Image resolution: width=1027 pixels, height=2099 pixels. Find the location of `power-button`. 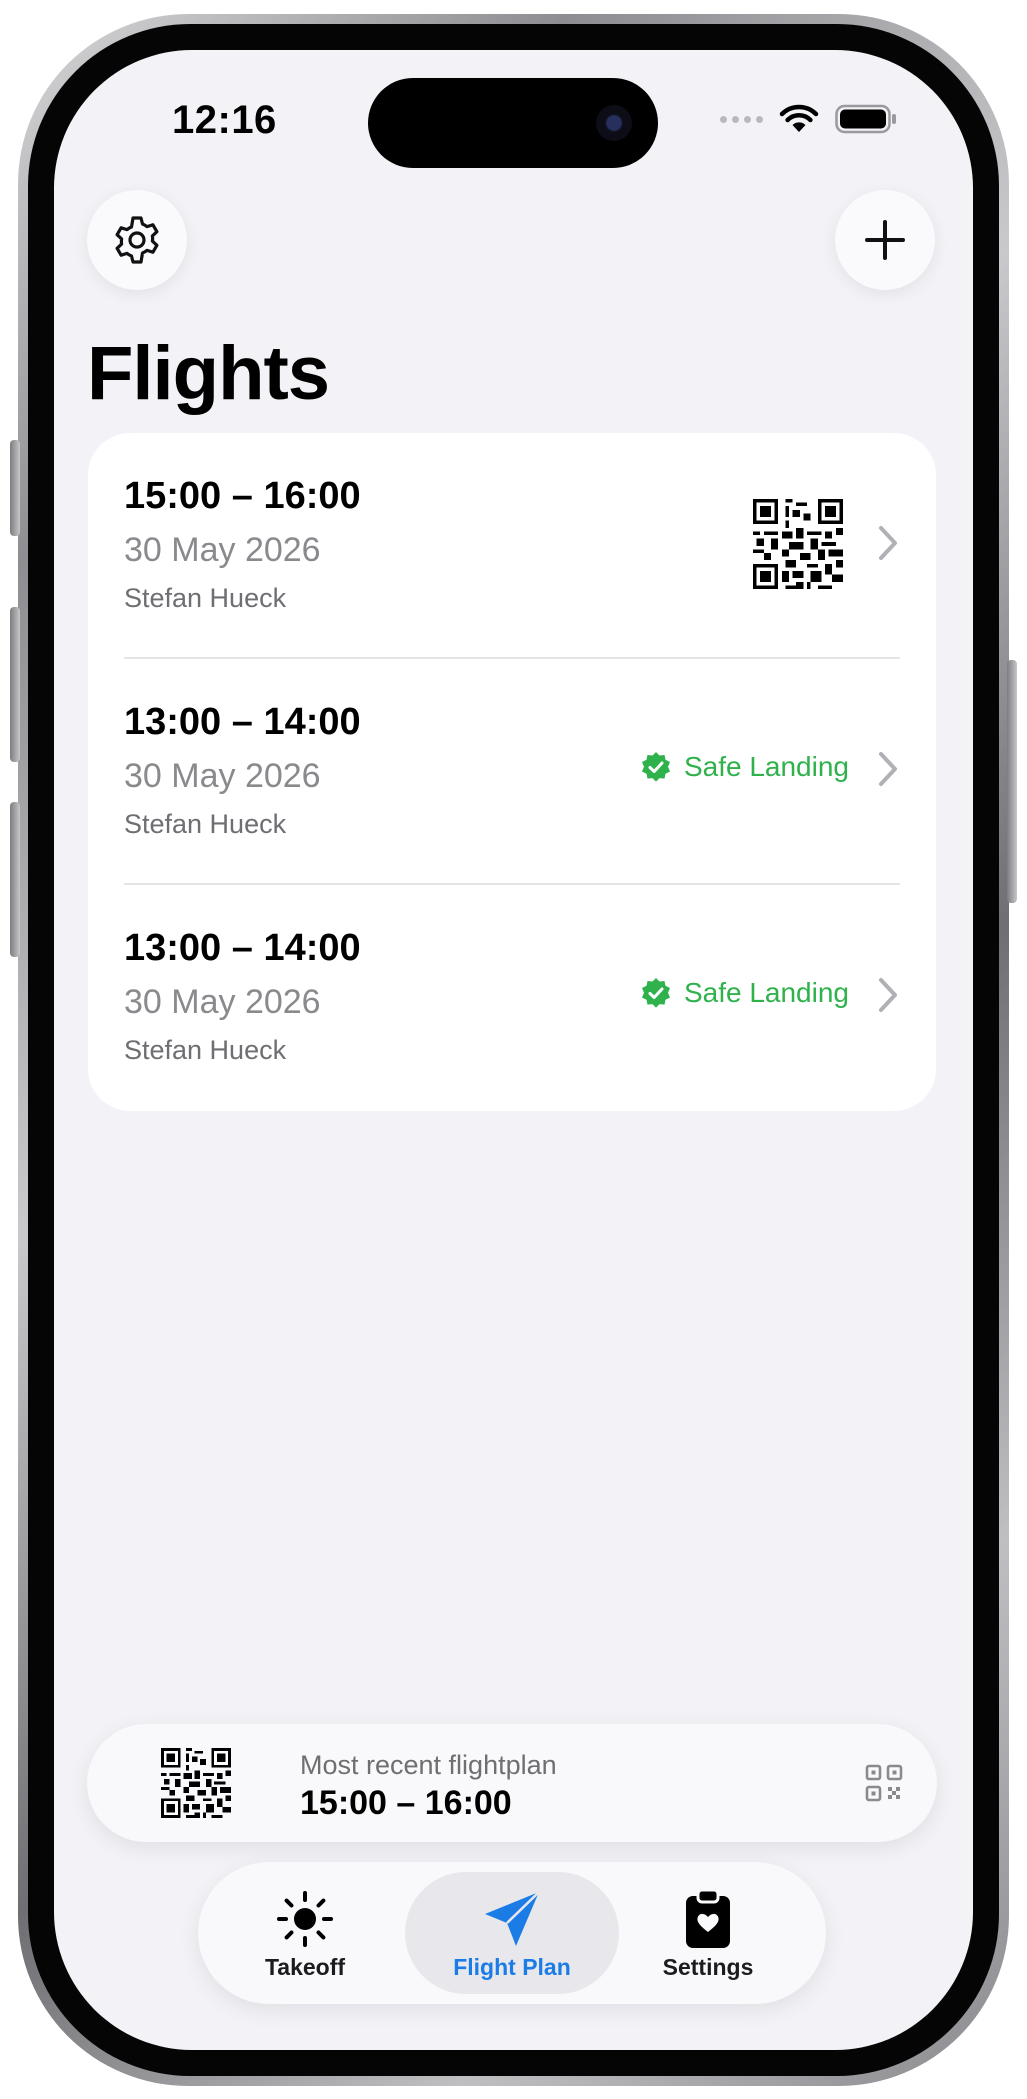

power-button is located at coordinates (1012, 781).